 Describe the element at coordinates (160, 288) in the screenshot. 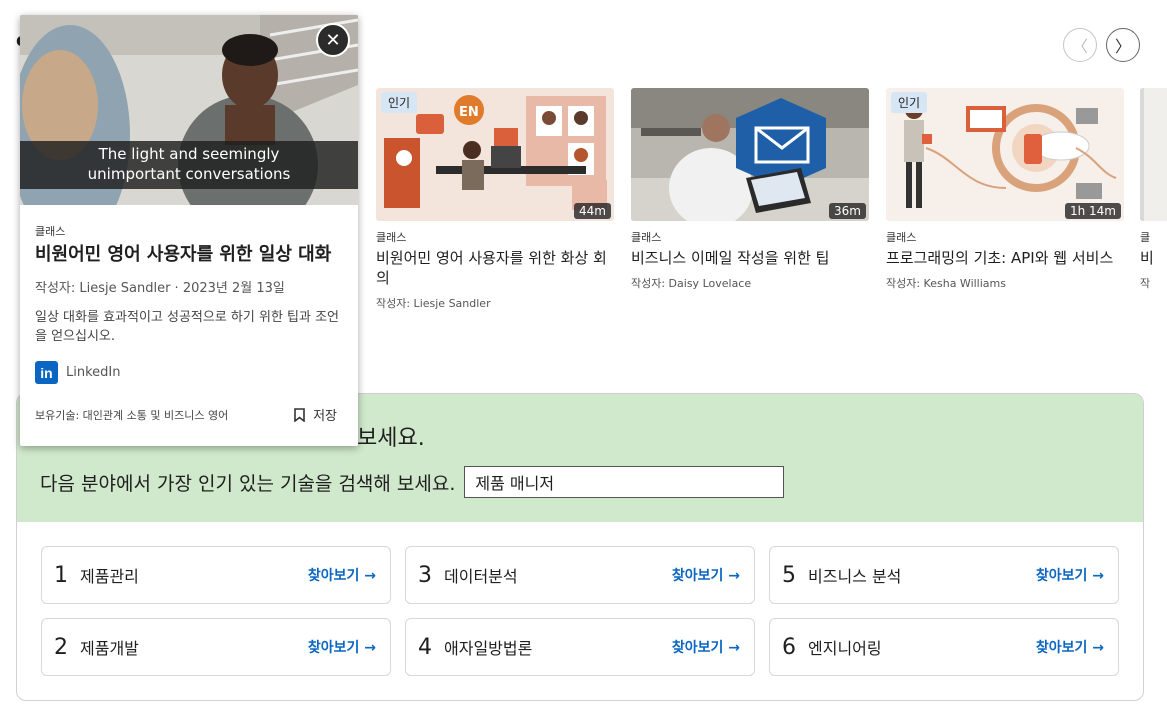

I see `author-and-date: 작성자: Liesje Sandler · 2023년 2월 13일` at that location.